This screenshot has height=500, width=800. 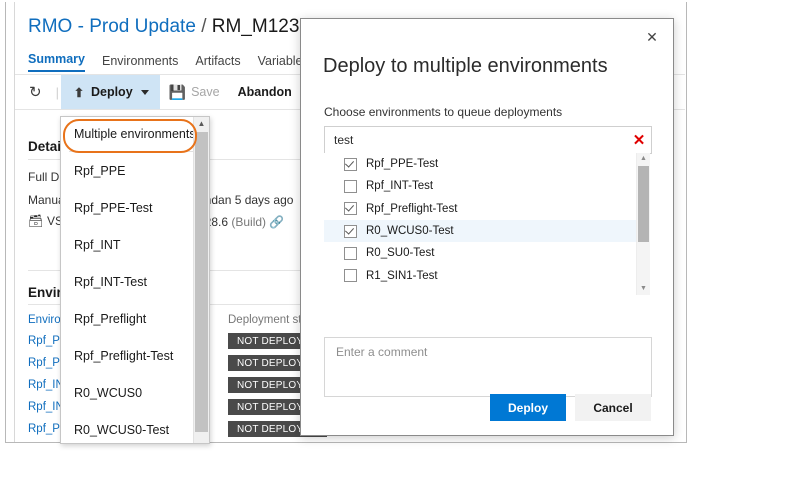 I want to click on save-button: 💾 Save, so click(x=194, y=92).